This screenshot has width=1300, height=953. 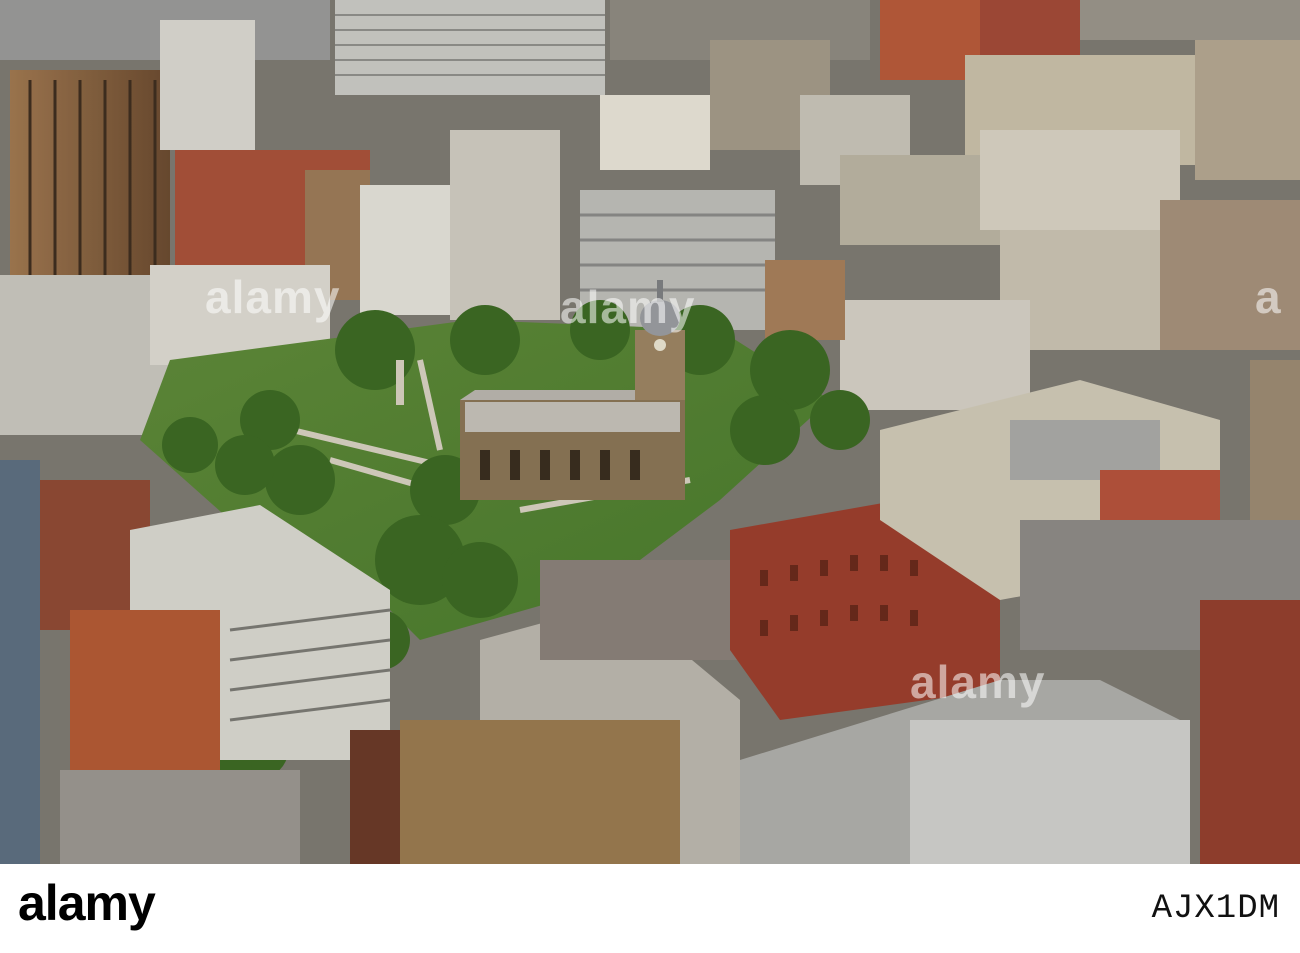 What do you see at coordinates (650, 908) in the screenshot?
I see `footer-bar: alamy AJX1DM` at bounding box center [650, 908].